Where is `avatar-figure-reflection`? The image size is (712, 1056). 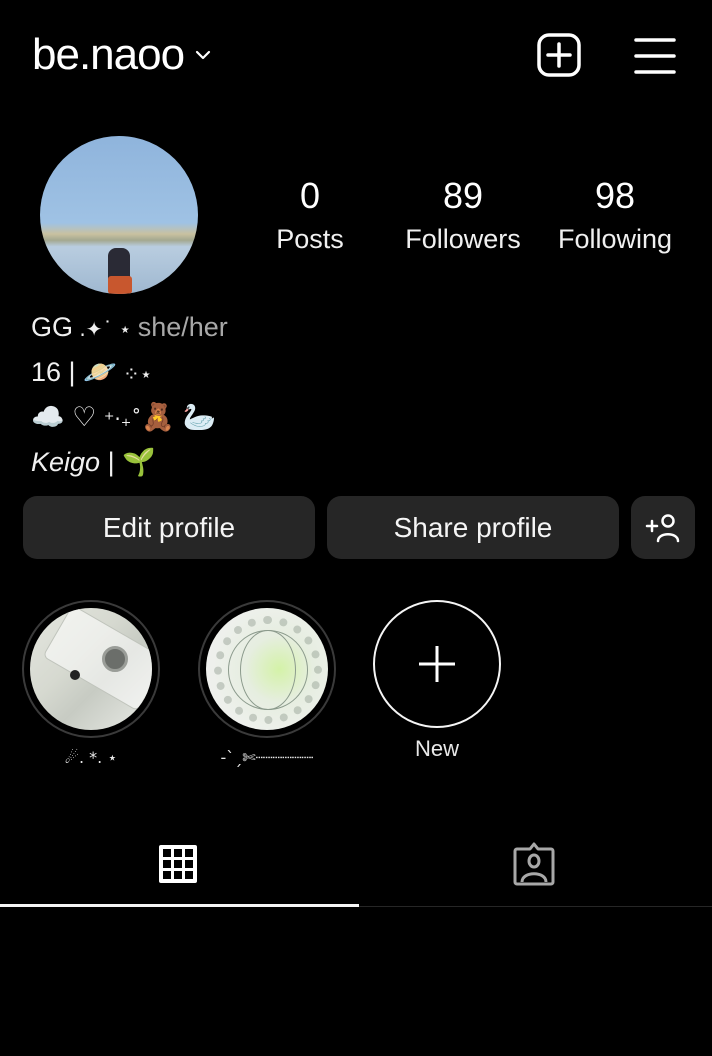
avatar-figure-reflection is located at coordinates (120, 285).